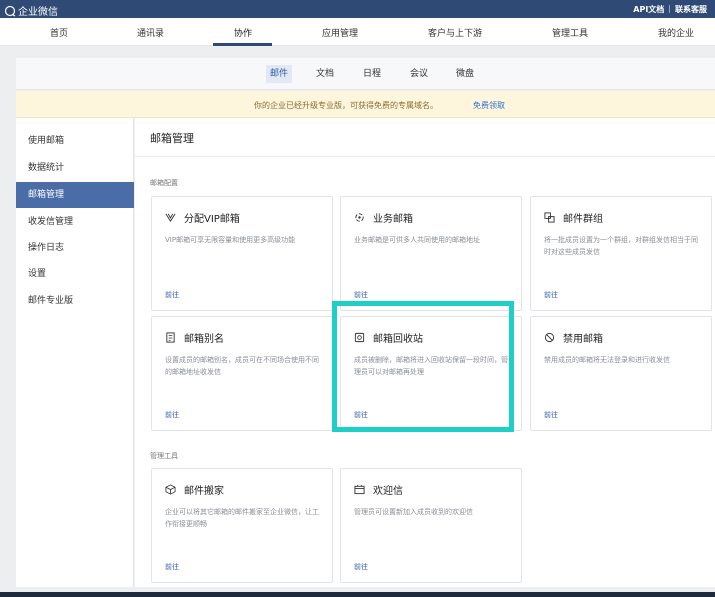 This screenshot has width=715, height=597. What do you see at coordinates (75, 222) in the screenshot?
I see `sidebar-item-send-receive: 收发信管理` at bounding box center [75, 222].